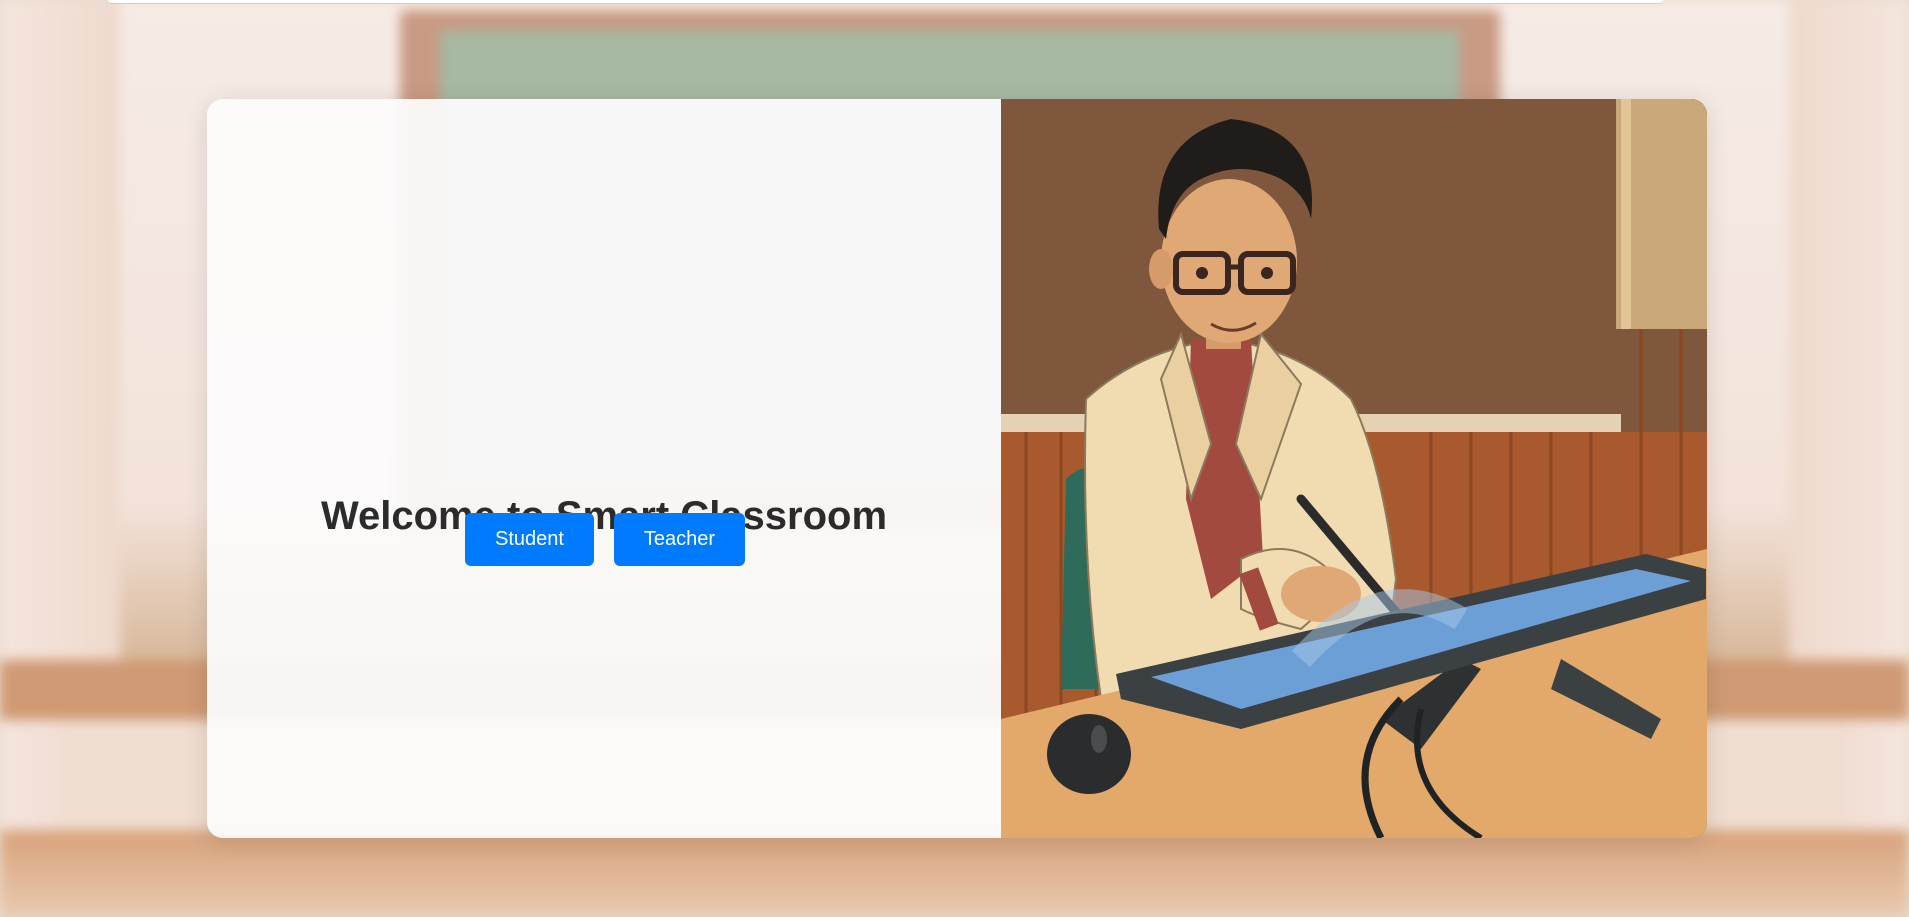 Image resolution: width=1909 pixels, height=917 pixels. I want to click on browser-edge, so click(885, 2).